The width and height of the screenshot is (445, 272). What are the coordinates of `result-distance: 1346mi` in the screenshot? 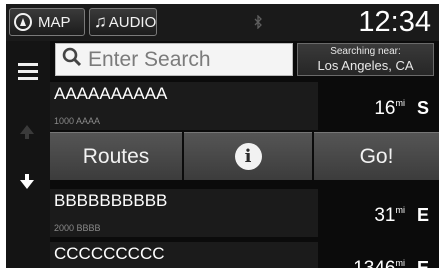 It's located at (379, 263).